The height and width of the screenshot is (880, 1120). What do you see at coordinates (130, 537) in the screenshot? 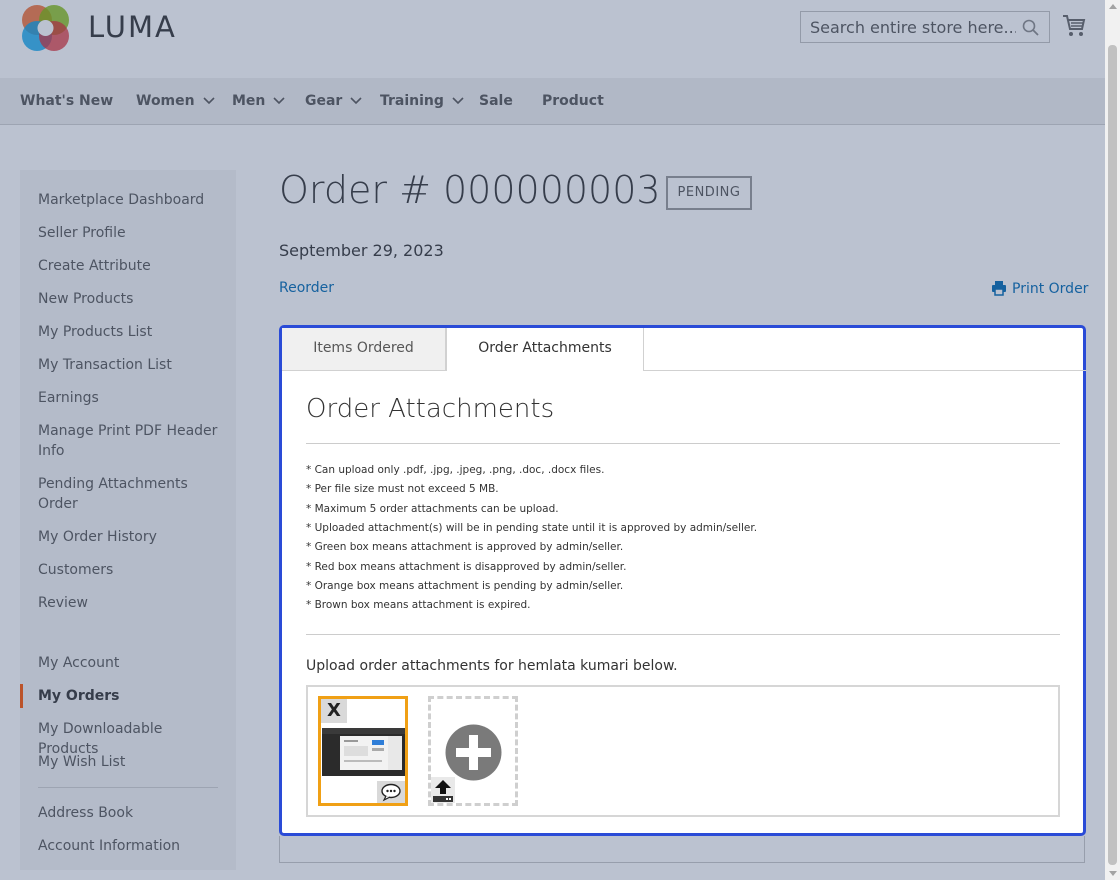
I see `sidebar-item-my-order-history: My Order History` at bounding box center [130, 537].